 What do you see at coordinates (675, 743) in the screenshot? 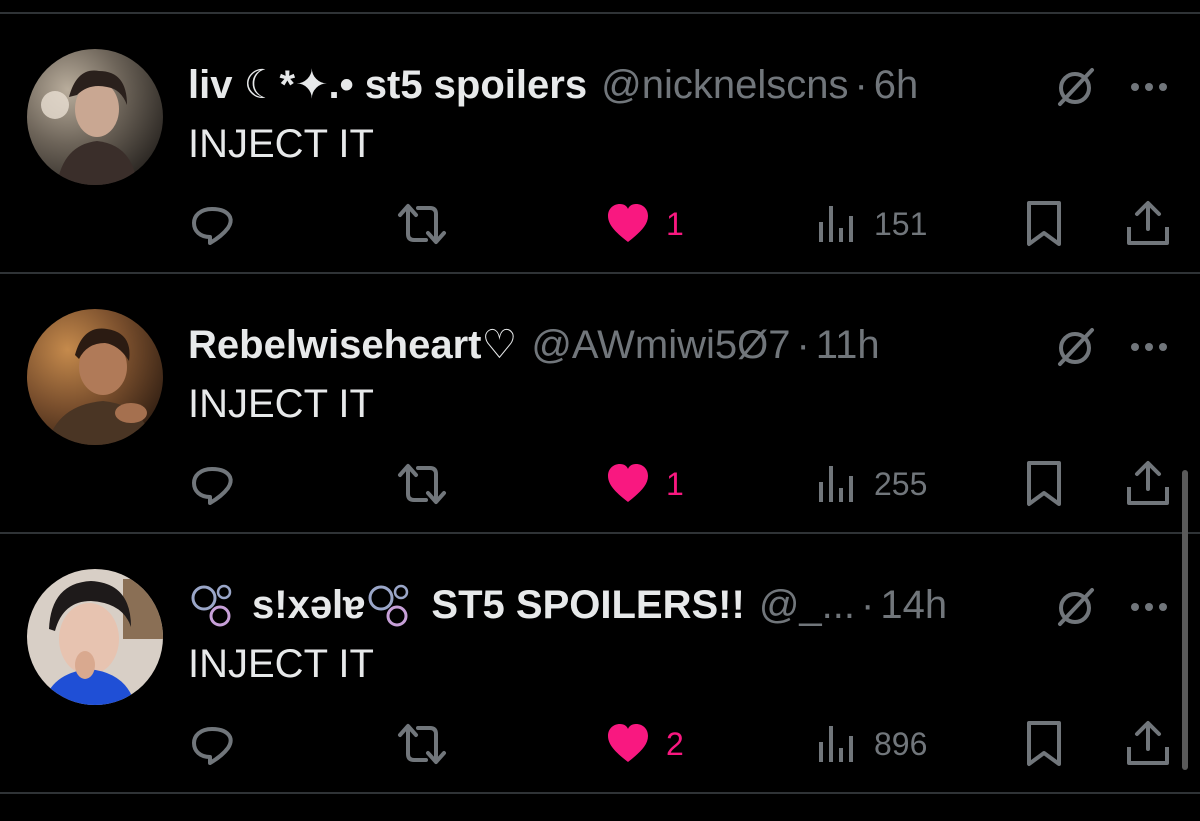
I see `like-count: 2` at bounding box center [675, 743].